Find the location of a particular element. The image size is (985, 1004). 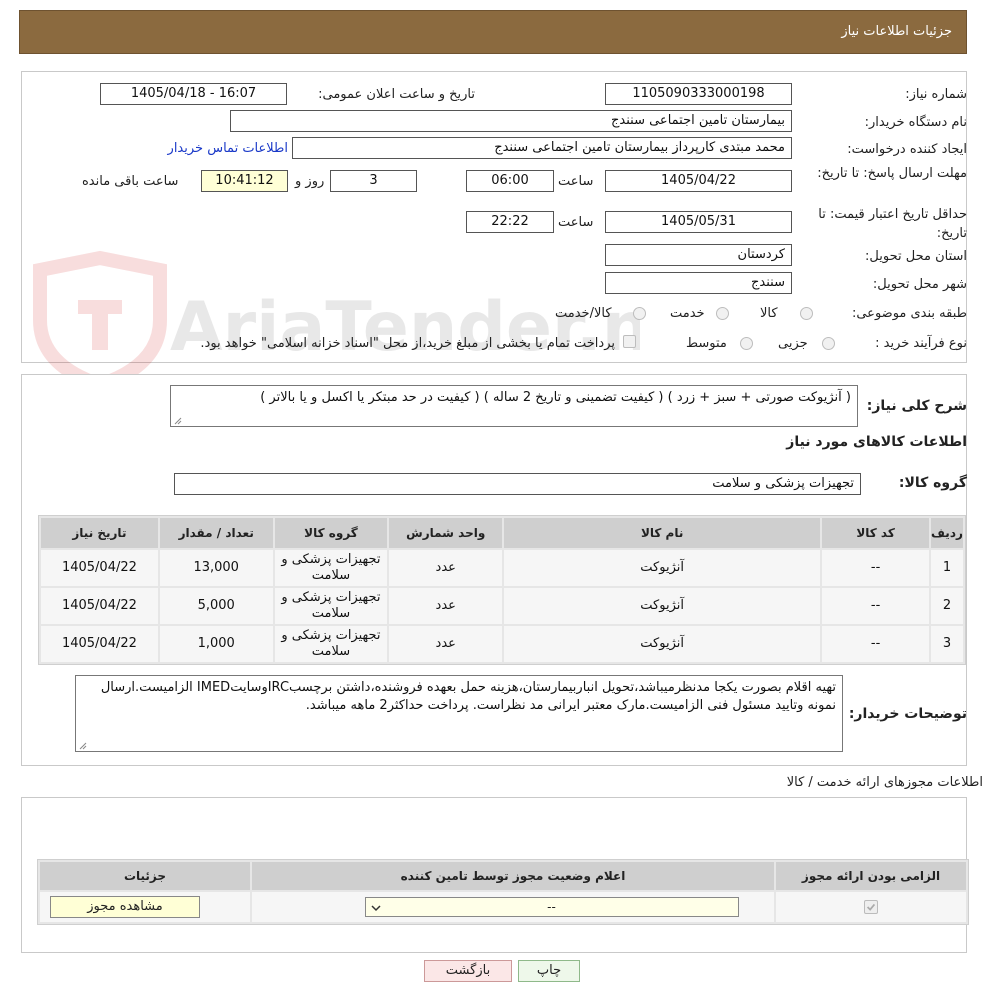

remaining-time-field: 10:41:12 is located at coordinates (244, 181).